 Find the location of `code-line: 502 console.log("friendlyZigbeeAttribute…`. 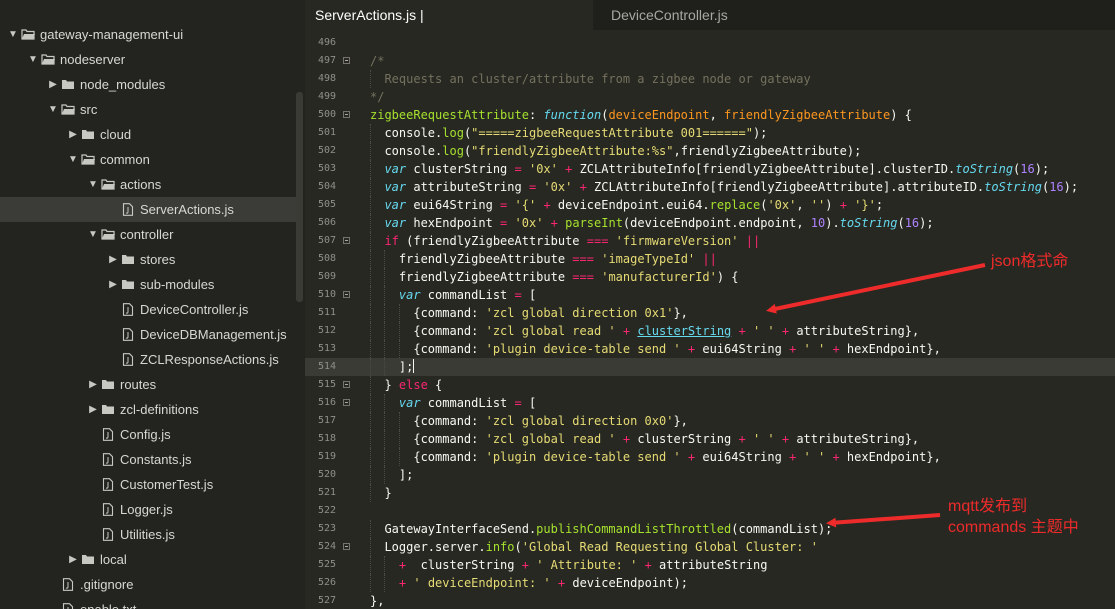

code-line: 502 console.log("friendlyZigbeeAttribute… is located at coordinates (710, 151).